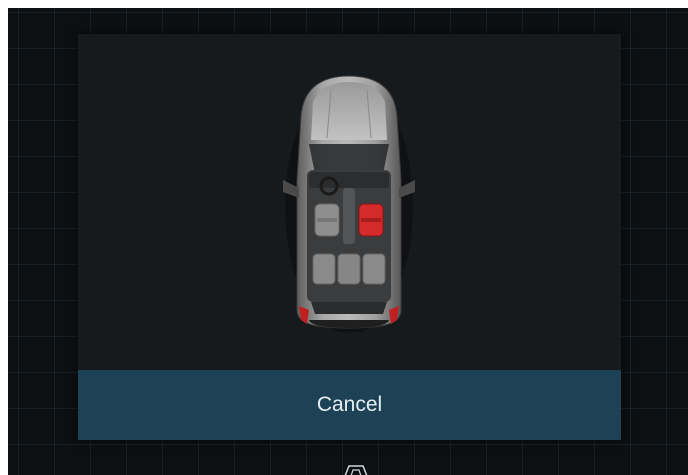  I want to click on car-outline-icon, so click(356, 469).